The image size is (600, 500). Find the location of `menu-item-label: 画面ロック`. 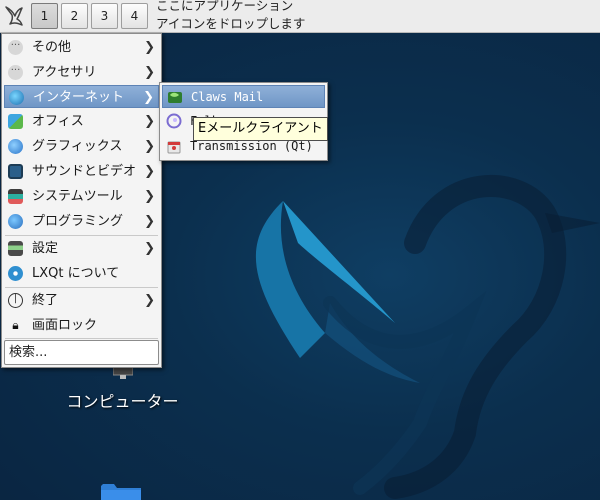

menu-item-label: 画面ロック is located at coordinates (65, 325).